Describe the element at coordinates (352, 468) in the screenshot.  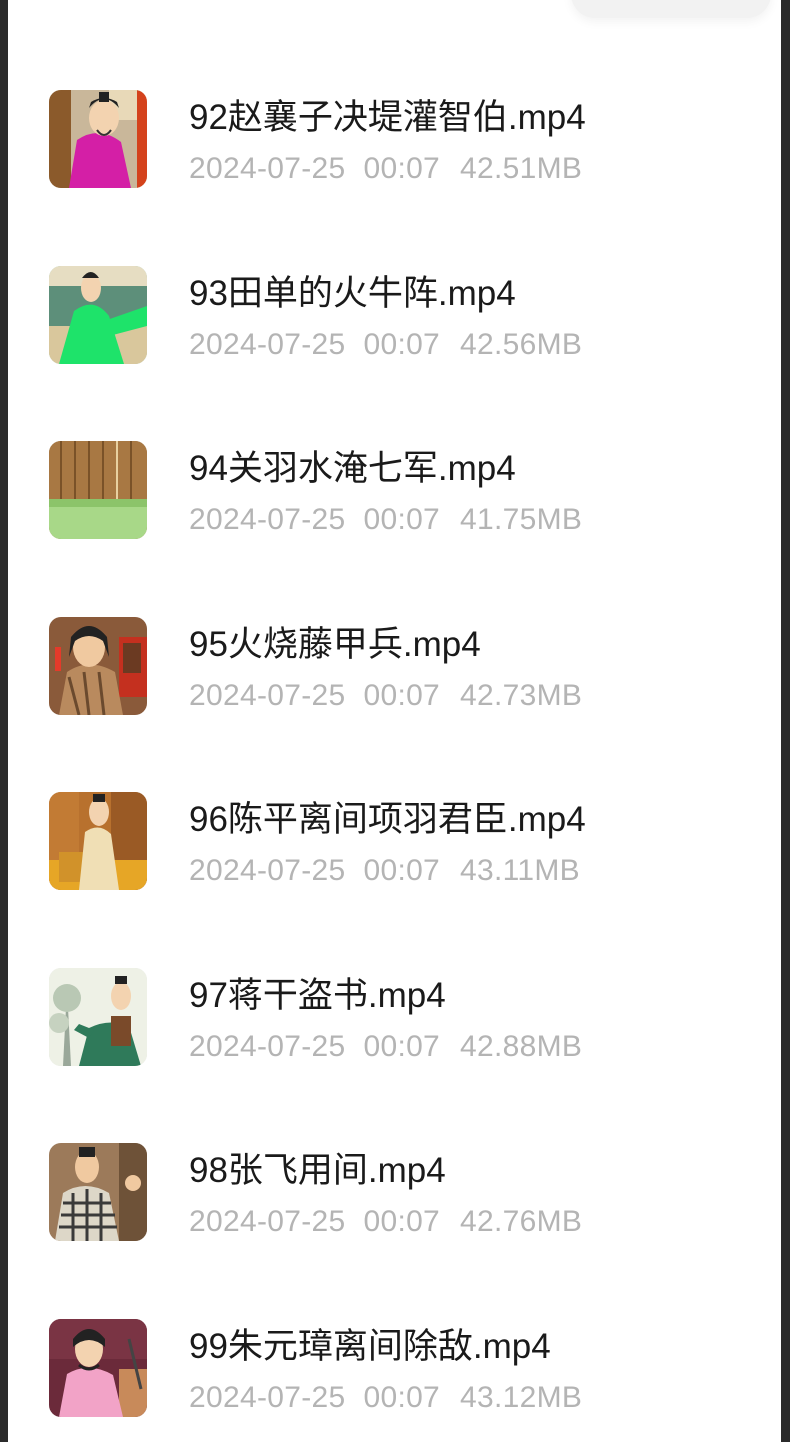
I see `file-name: 94关羽水淹七军.mp4` at that location.